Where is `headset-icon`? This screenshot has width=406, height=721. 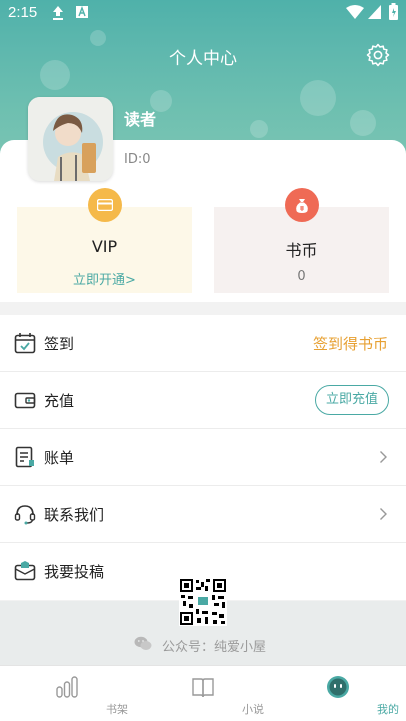
headset-icon is located at coordinates (25, 515).